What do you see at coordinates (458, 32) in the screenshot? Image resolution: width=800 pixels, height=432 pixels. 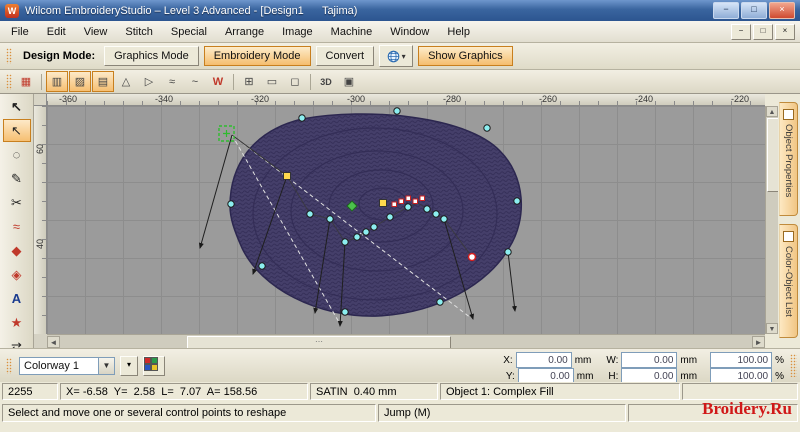 I see `menu-item-help: Help` at bounding box center [458, 32].